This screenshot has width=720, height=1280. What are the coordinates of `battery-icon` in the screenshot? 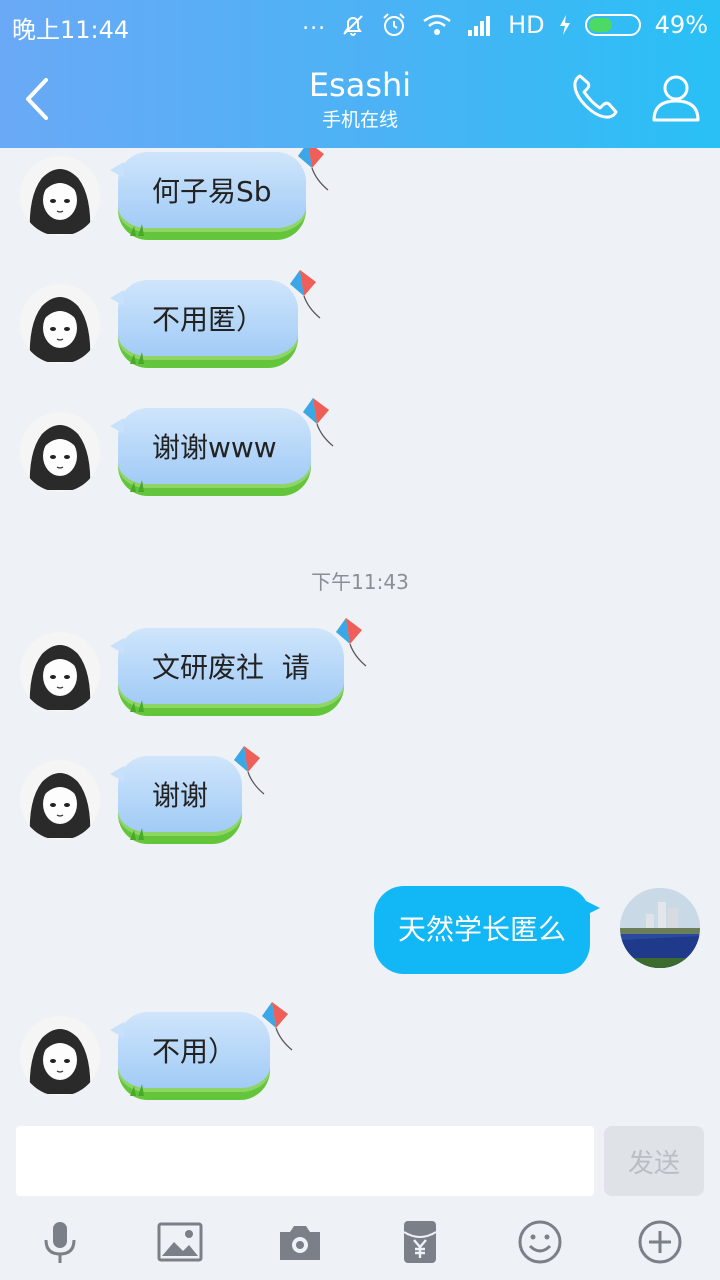 It's located at (612, 25).